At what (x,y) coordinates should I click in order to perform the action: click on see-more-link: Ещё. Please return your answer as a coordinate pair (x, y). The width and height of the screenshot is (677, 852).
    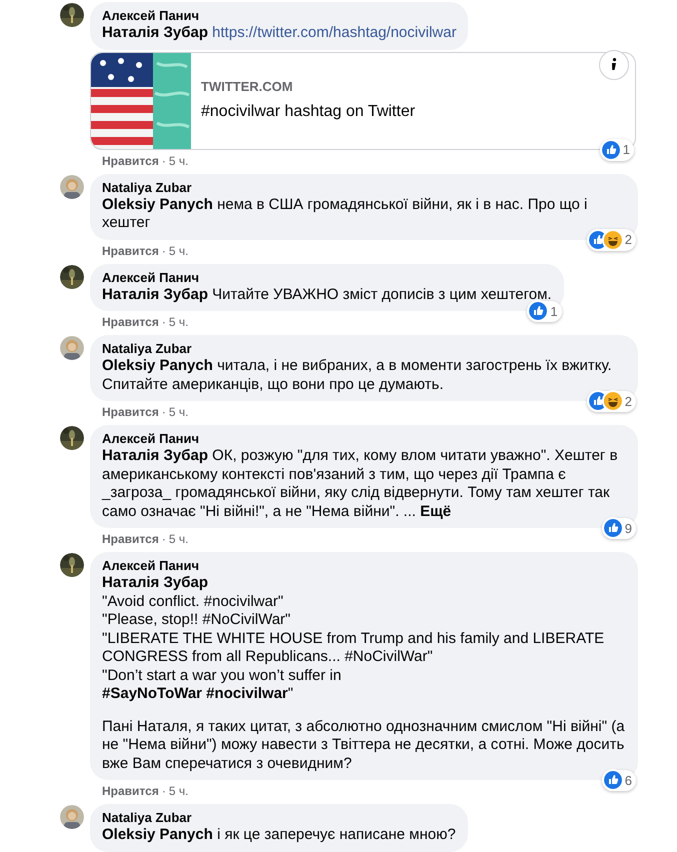
    Looking at the image, I should click on (436, 511).